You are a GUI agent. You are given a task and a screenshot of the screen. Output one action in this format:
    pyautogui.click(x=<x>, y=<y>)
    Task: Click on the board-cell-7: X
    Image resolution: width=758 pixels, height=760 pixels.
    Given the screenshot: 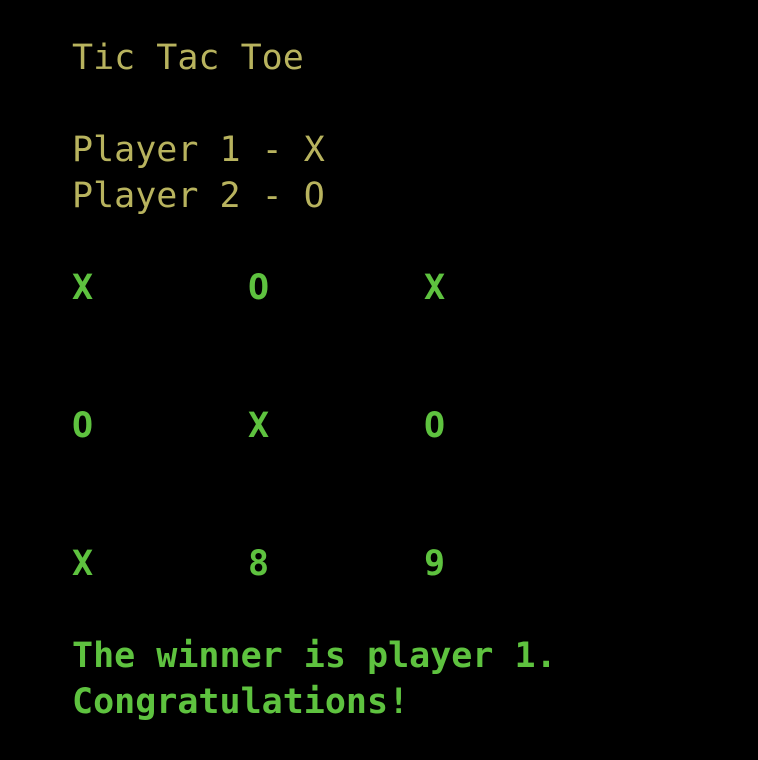 What is the action you would take?
    pyautogui.click(x=83, y=564)
    